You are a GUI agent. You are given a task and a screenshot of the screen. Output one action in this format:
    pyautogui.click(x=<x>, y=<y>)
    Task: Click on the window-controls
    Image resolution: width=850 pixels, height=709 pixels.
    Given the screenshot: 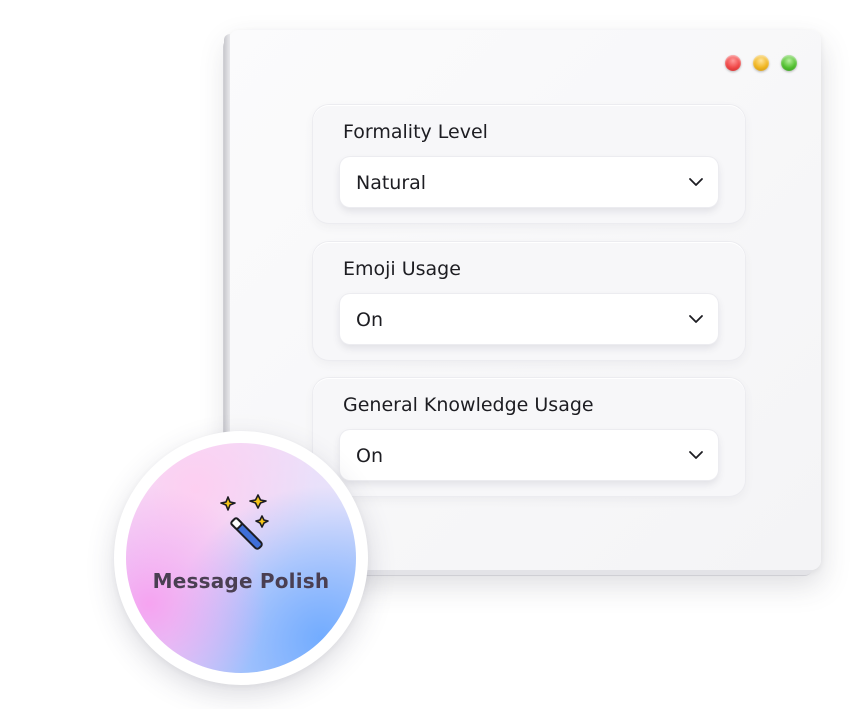 What is the action you would take?
    pyautogui.click(x=761, y=63)
    